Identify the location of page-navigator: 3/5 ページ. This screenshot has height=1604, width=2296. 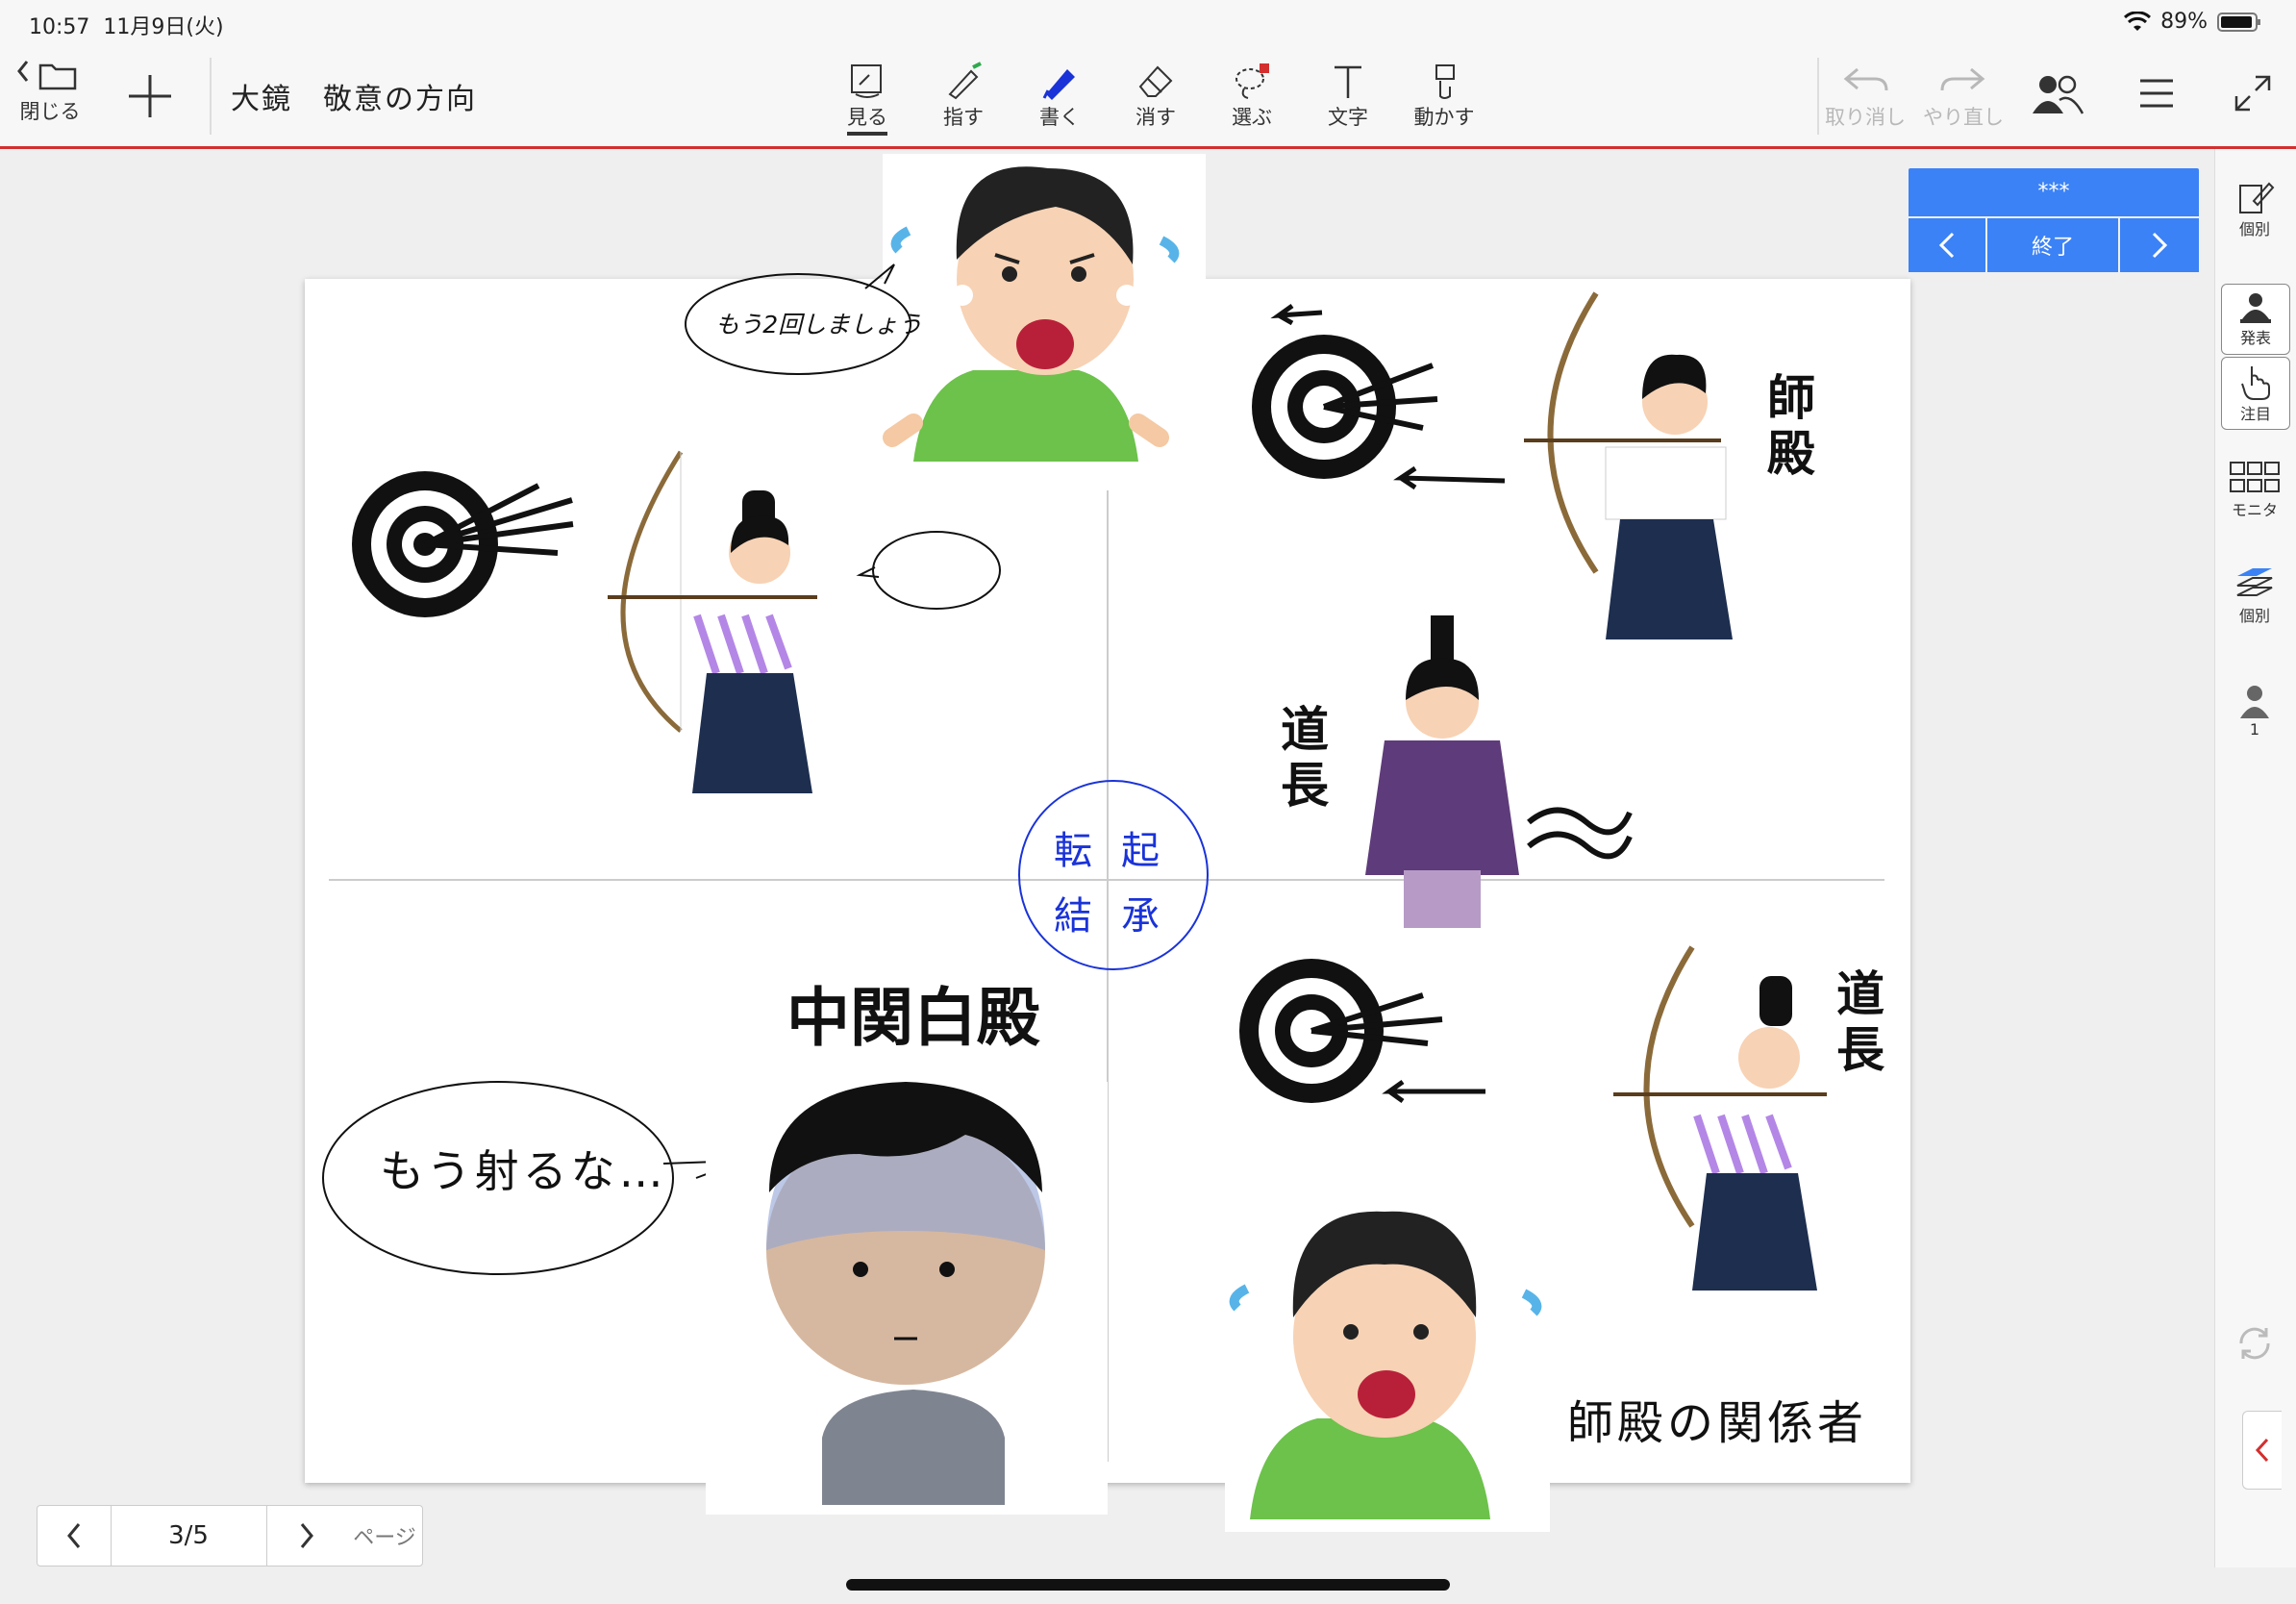
(230, 1535).